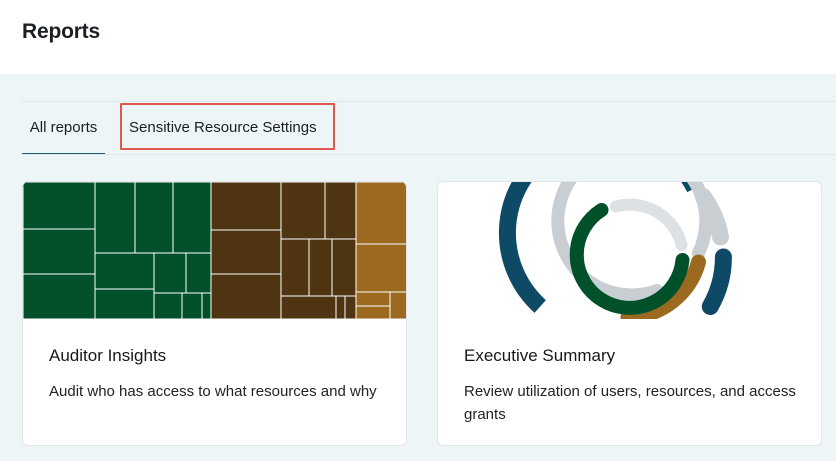  Describe the element at coordinates (540, 355) in the screenshot. I see `card-title: Executive Summary` at that location.